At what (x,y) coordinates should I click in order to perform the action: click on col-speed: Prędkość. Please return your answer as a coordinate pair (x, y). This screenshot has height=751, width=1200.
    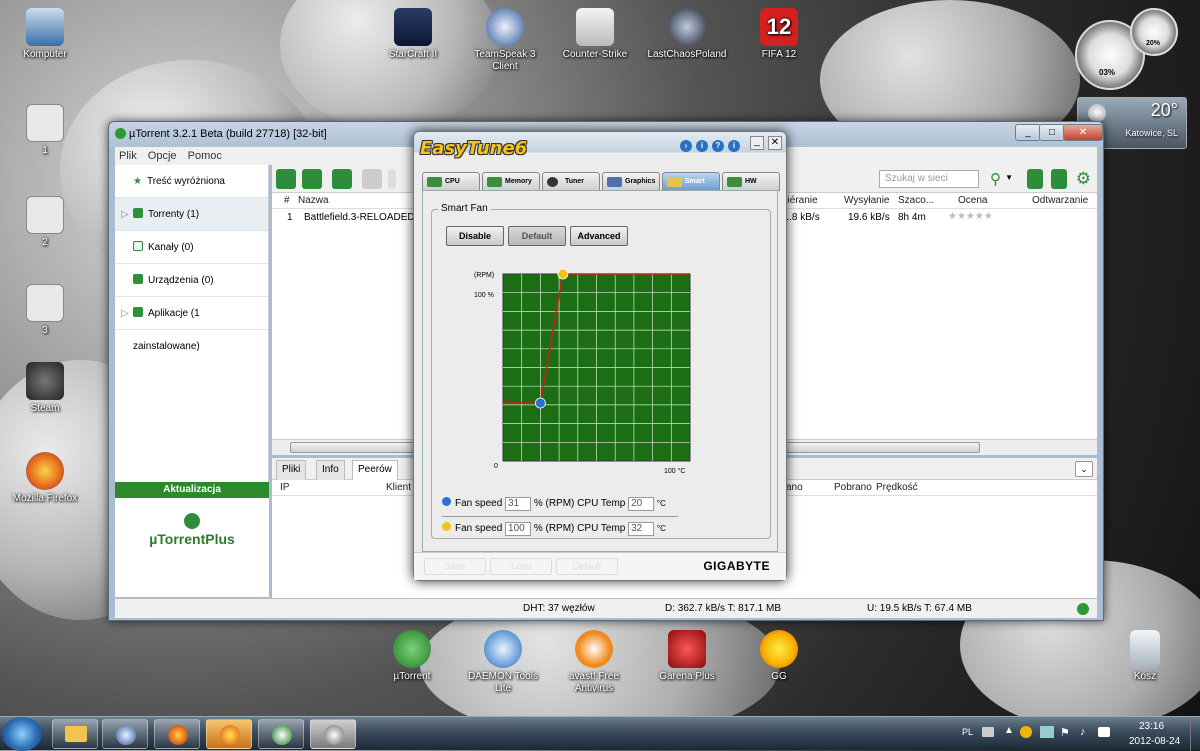
    Looking at the image, I should click on (897, 488).